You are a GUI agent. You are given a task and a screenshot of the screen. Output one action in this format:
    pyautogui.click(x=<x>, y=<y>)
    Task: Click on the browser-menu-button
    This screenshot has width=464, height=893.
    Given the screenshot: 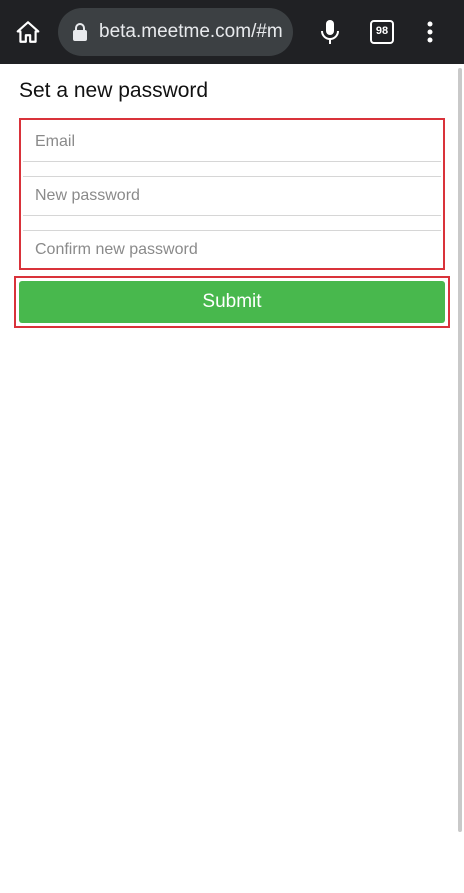 What is the action you would take?
    pyautogui.click(x=430, y=32)
    